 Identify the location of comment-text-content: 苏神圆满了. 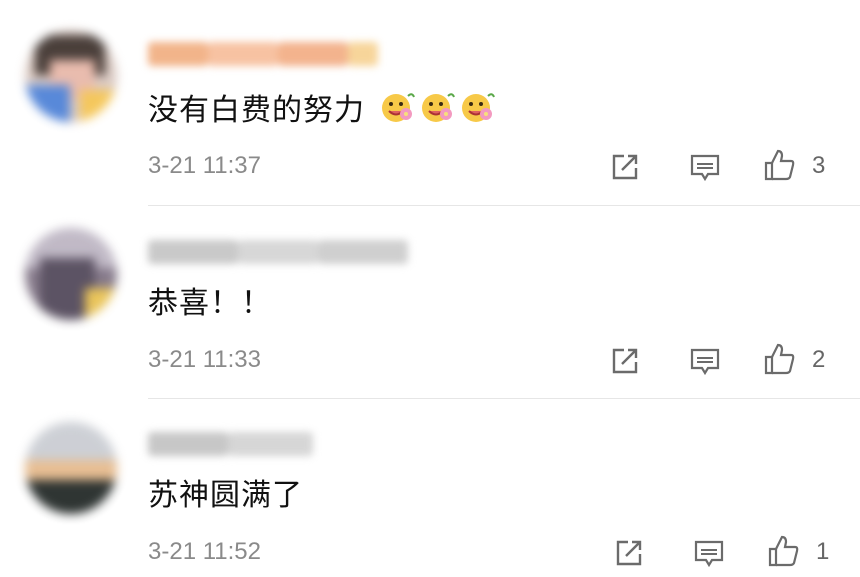
(225, 495).